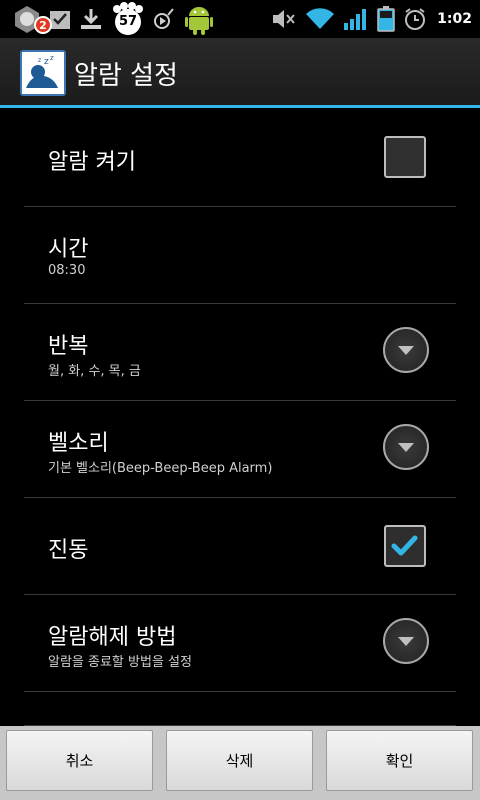 This screenshot has height=800, width=480. I want to click on alarm-app-icon: 2, so click(32, 19).